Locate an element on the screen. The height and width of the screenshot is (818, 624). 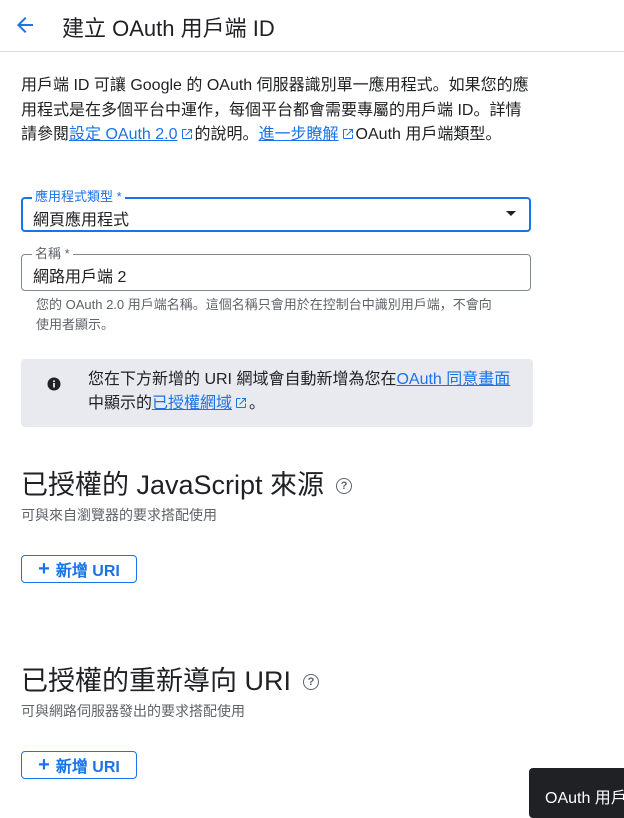
authorized-domains-link: 已授權網域 is located at coordinates (192, 403).